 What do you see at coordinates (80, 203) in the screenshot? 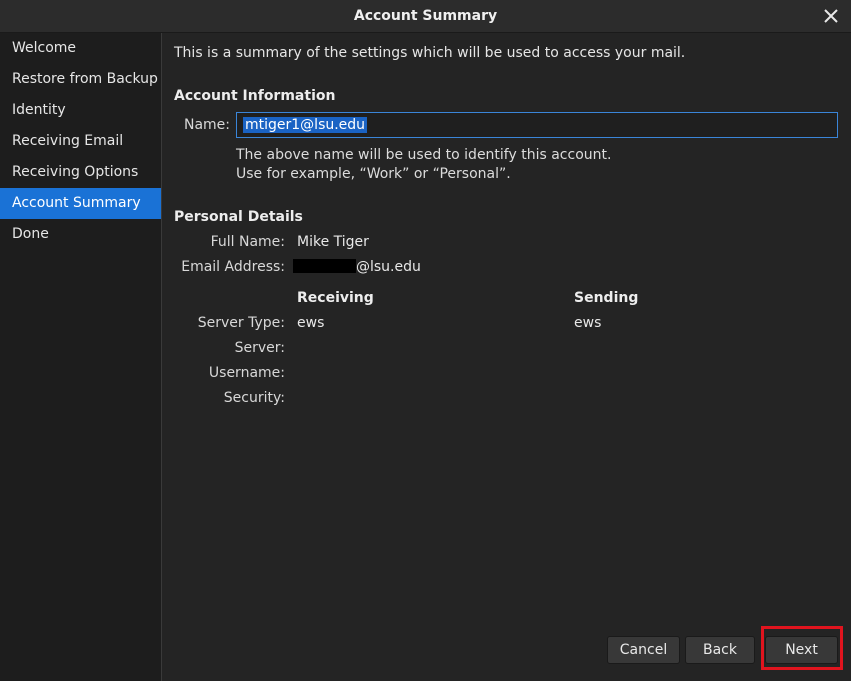
I see `sidebar-item-account-summary: Account Summary` at bounding box center [80, 203].